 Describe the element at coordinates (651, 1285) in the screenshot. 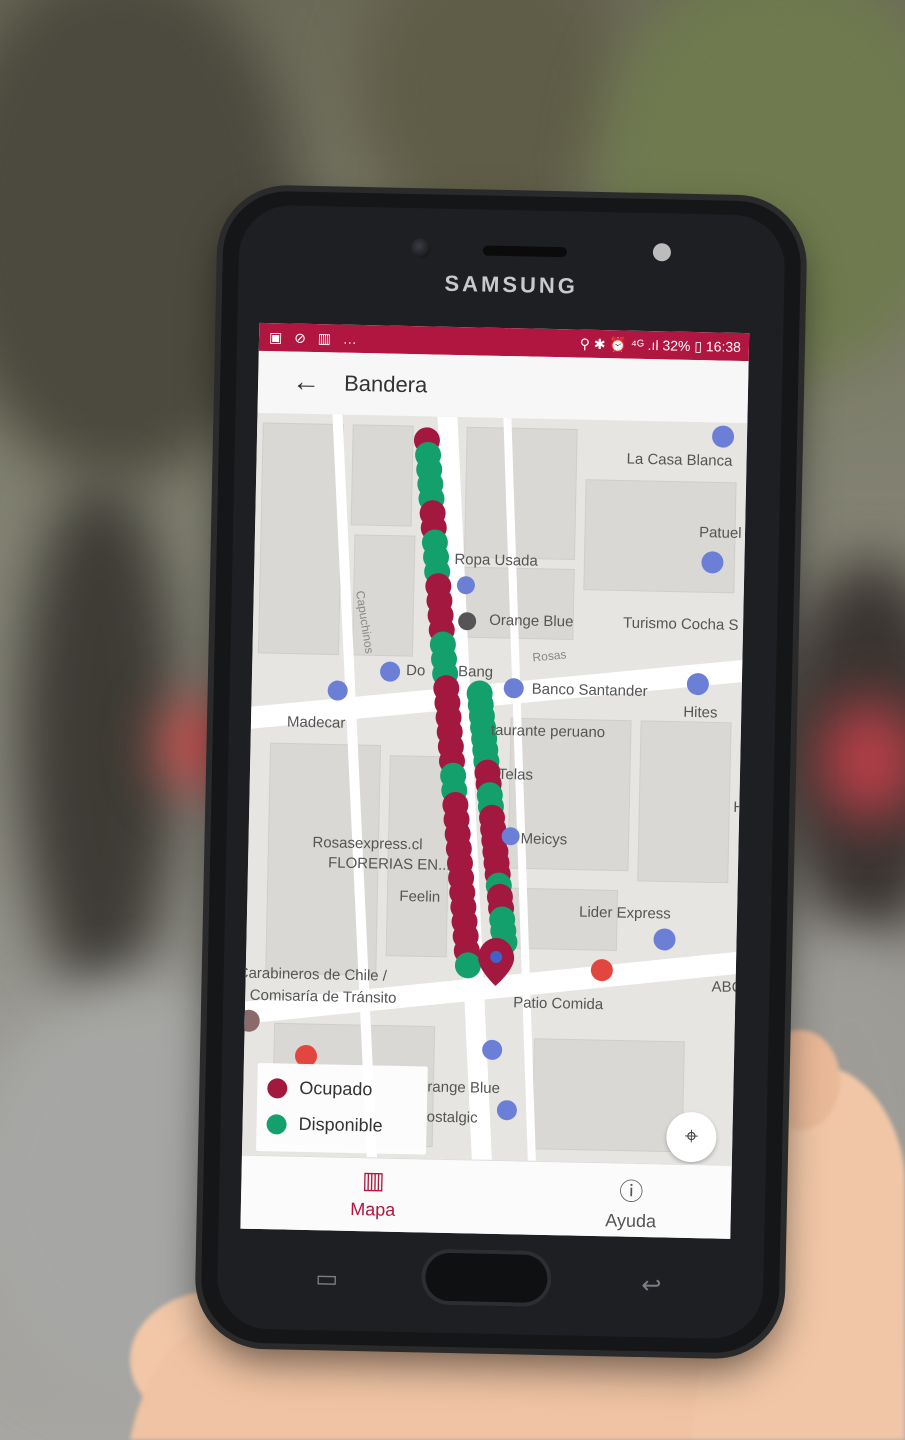

I see `back-key-icon: ↩` at that location.